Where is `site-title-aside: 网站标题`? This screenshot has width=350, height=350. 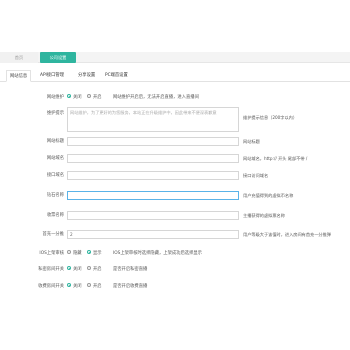
site-title-aside: 网站标题 is located at coordinates (251, 141).